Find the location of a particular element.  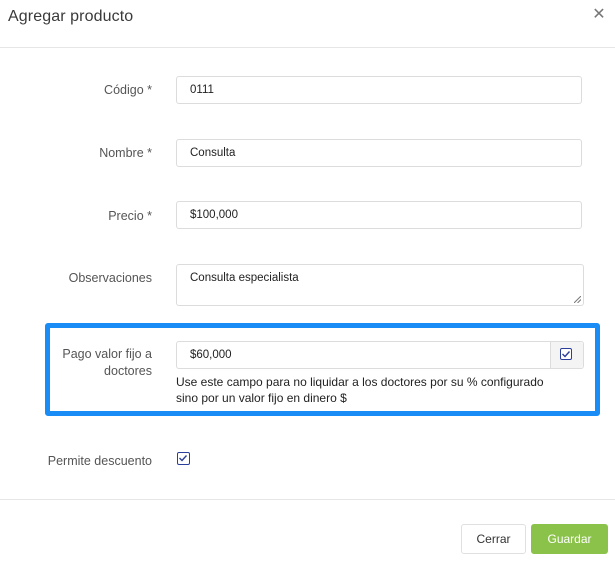

precio-input: $100,000 is located at coordinates (379, 215).